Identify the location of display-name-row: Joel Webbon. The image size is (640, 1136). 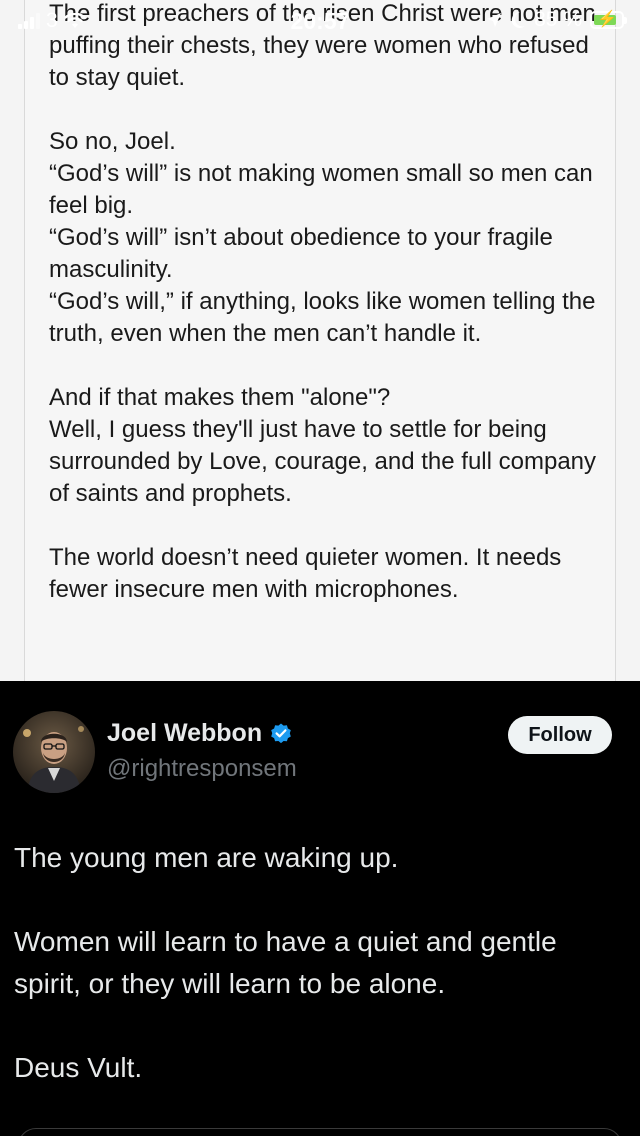
(200, 733).